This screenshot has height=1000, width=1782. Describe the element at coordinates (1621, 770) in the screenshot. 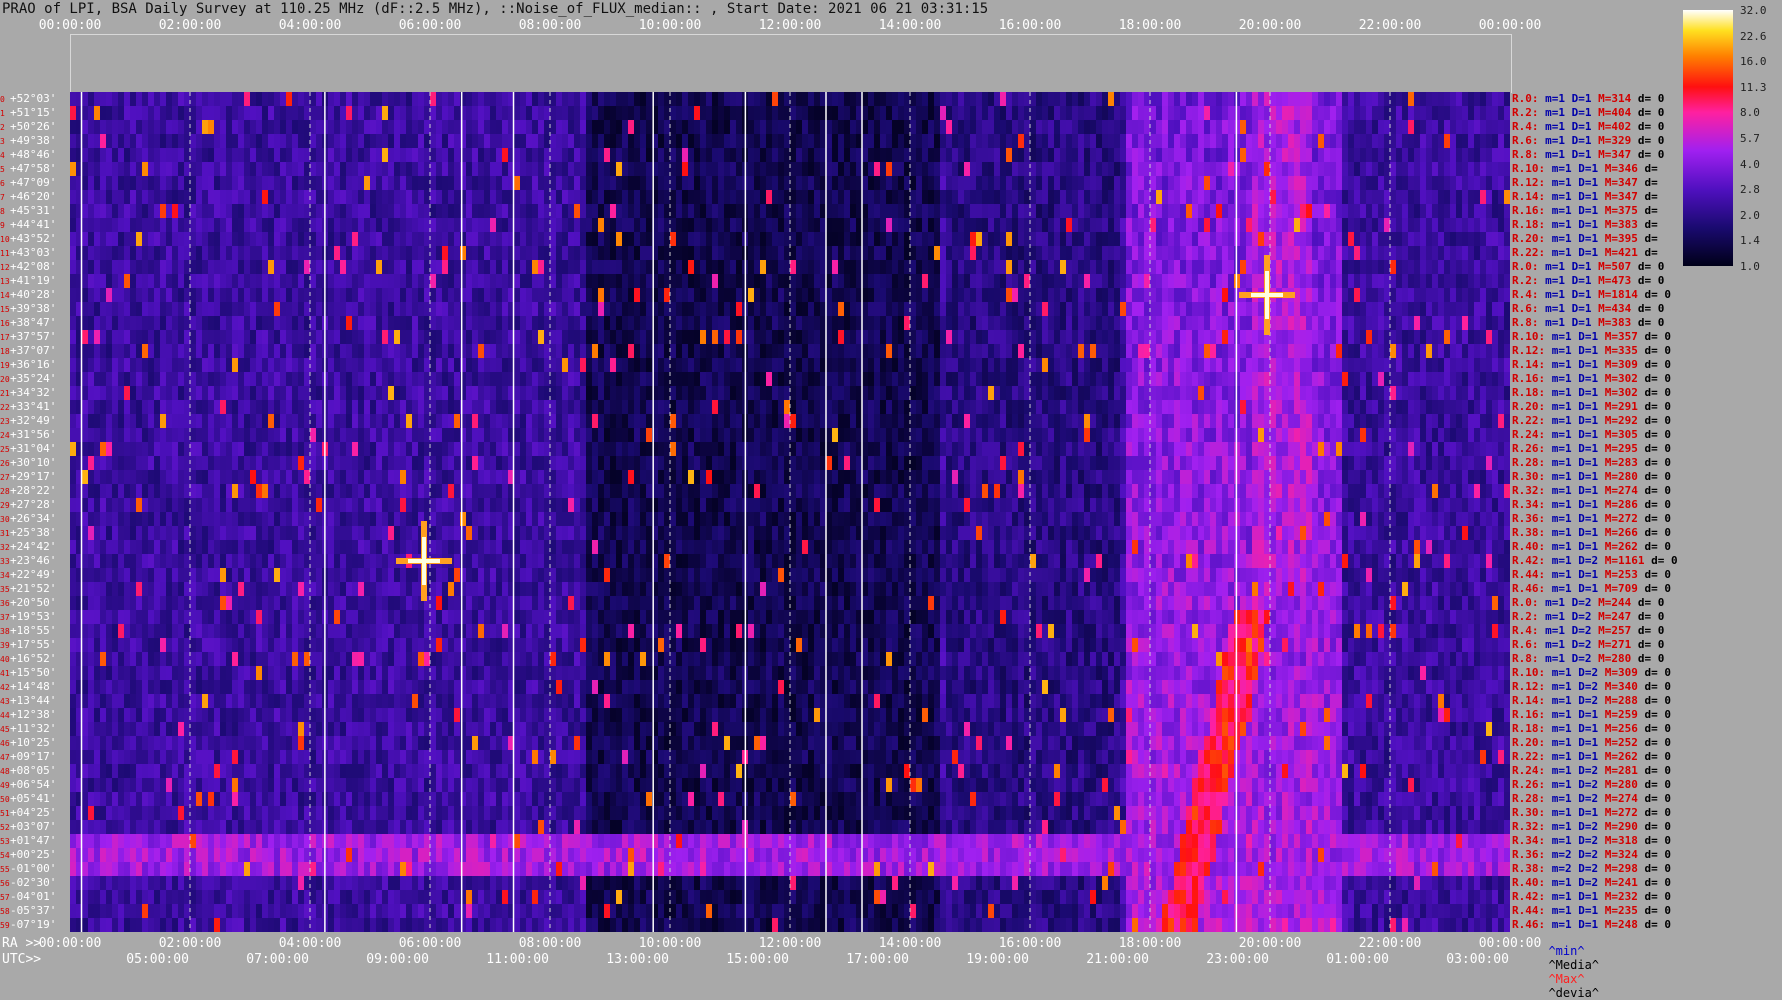

I see `stats-max: M=281` at that location.